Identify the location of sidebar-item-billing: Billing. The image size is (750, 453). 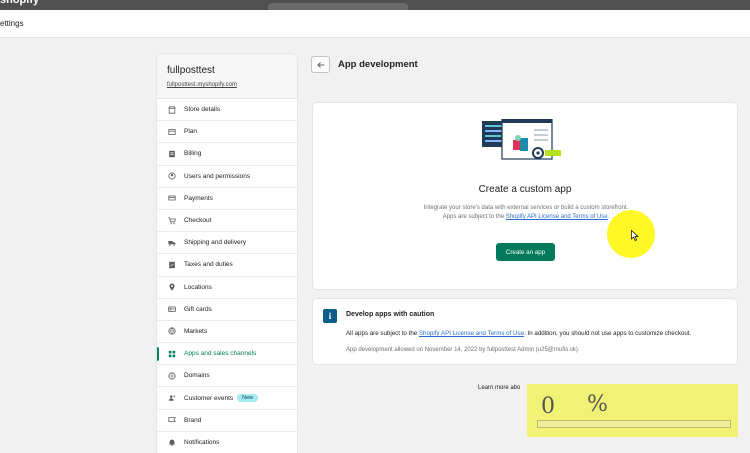
(227, 154).